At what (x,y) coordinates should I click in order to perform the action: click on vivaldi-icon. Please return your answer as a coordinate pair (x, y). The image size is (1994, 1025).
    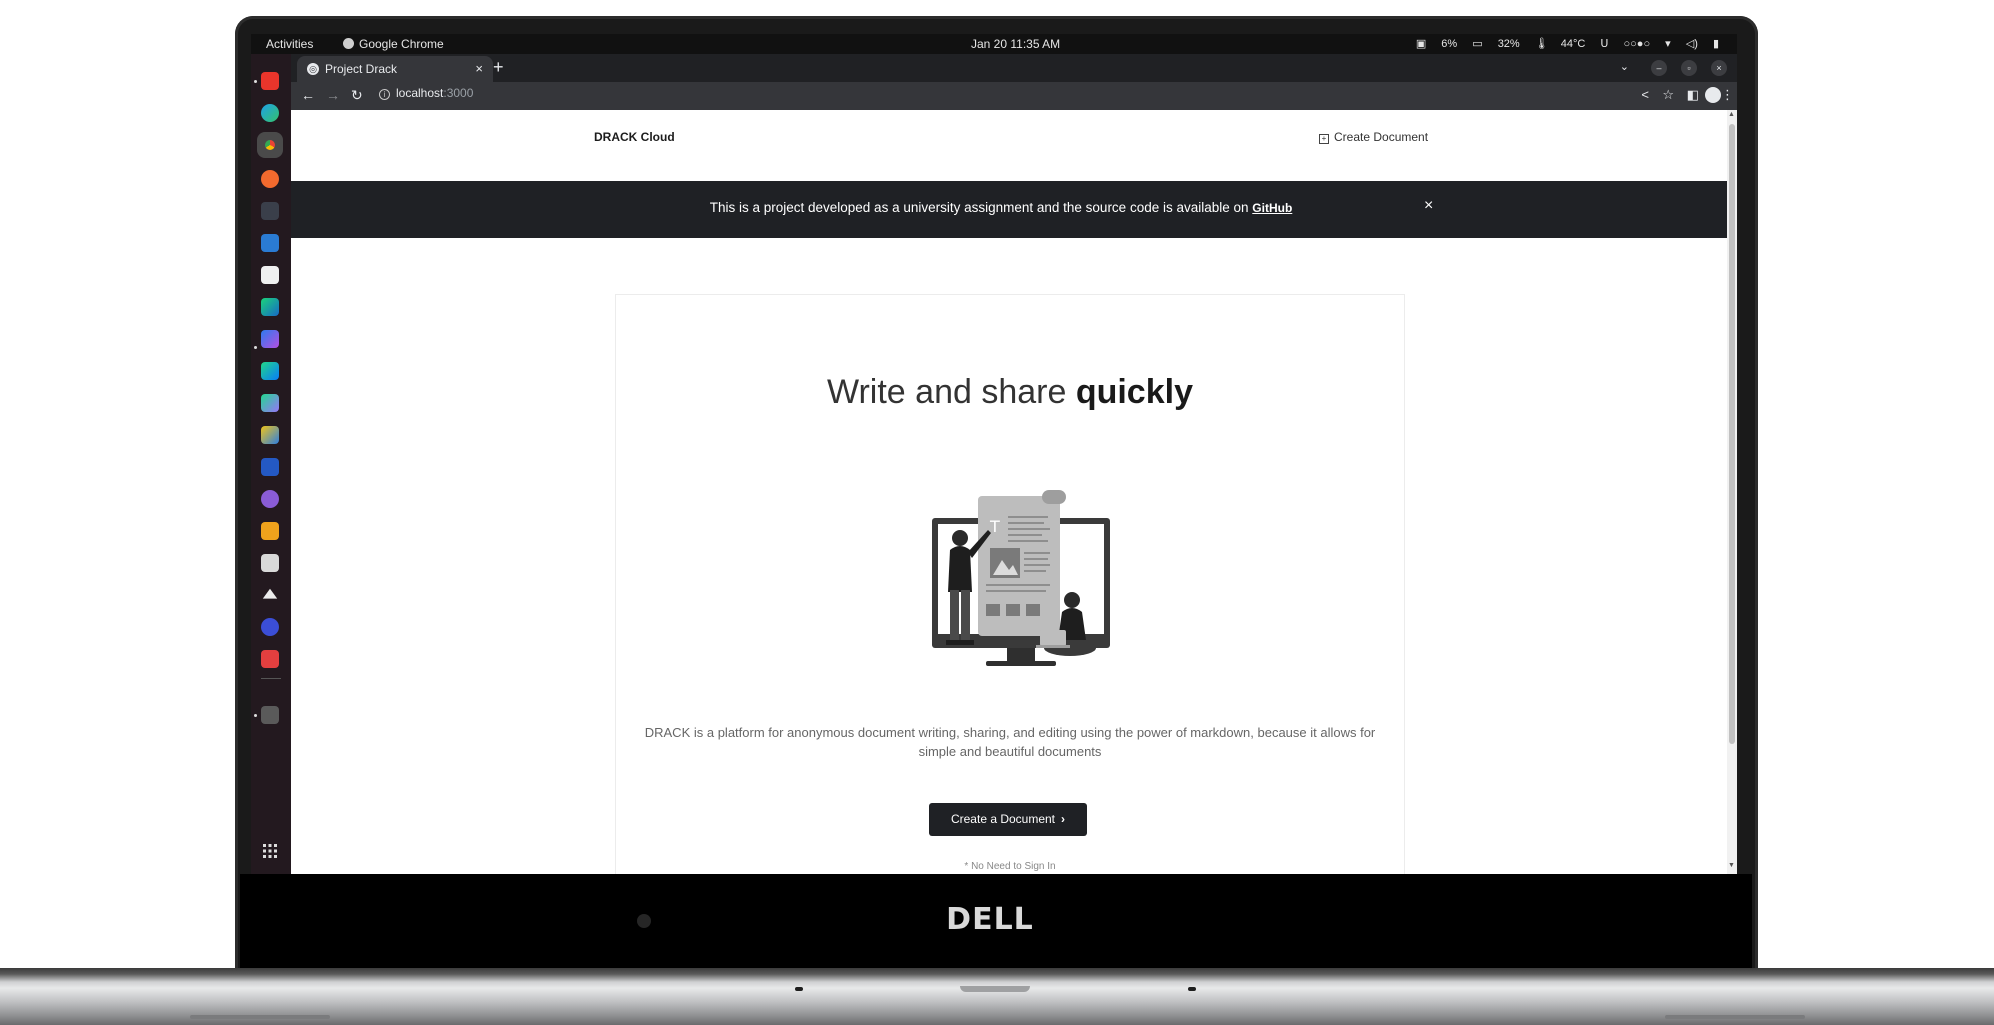
    Looking at the image, I should click on (270, 81).